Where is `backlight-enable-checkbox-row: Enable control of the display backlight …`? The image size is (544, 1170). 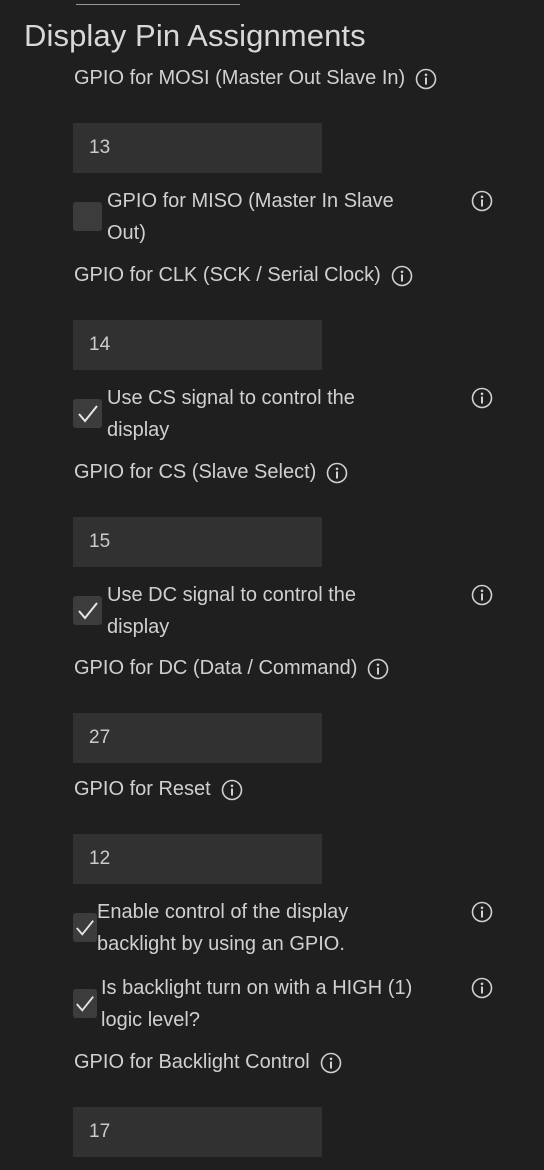
backlight-enable-checkbox-row: Enable control of the display backlight … is located at coordinates (283, 928).